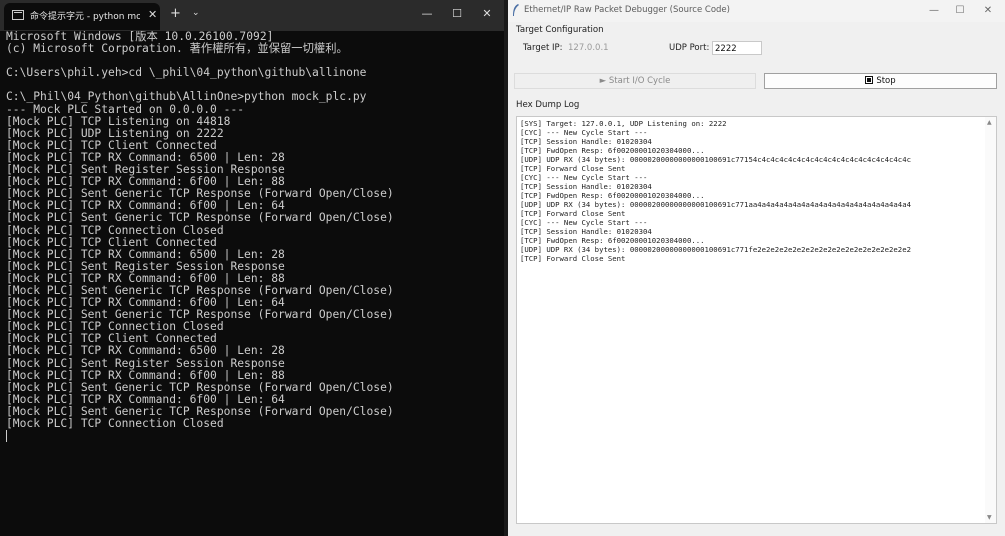 Image resolution: width=1005 pixels, height=536 pixels. I want to click on start-io-cycle-button: ► Start I/O Cycle, so click(635, 81).